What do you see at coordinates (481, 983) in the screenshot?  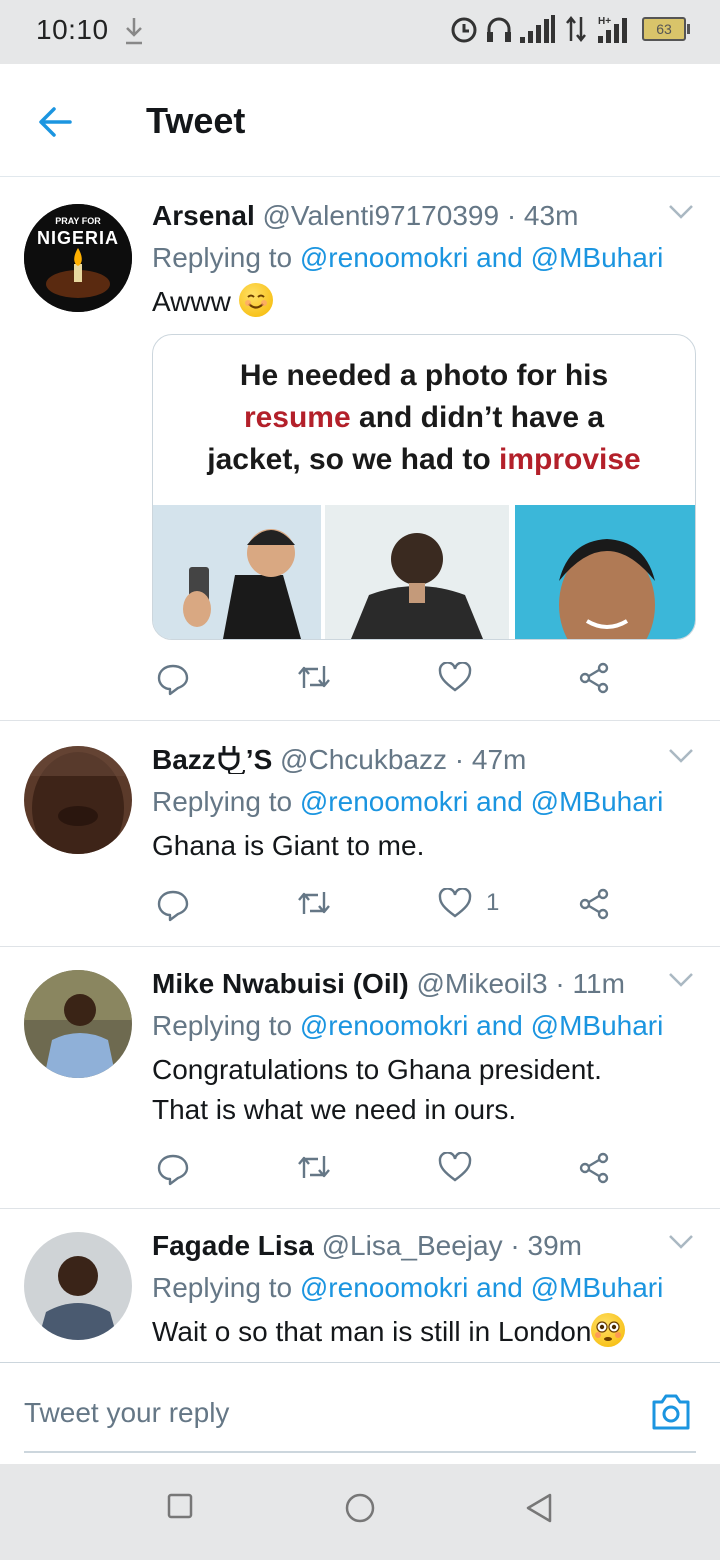 I see `handle: @Mikeoil3` at bounding box center [481, 983].